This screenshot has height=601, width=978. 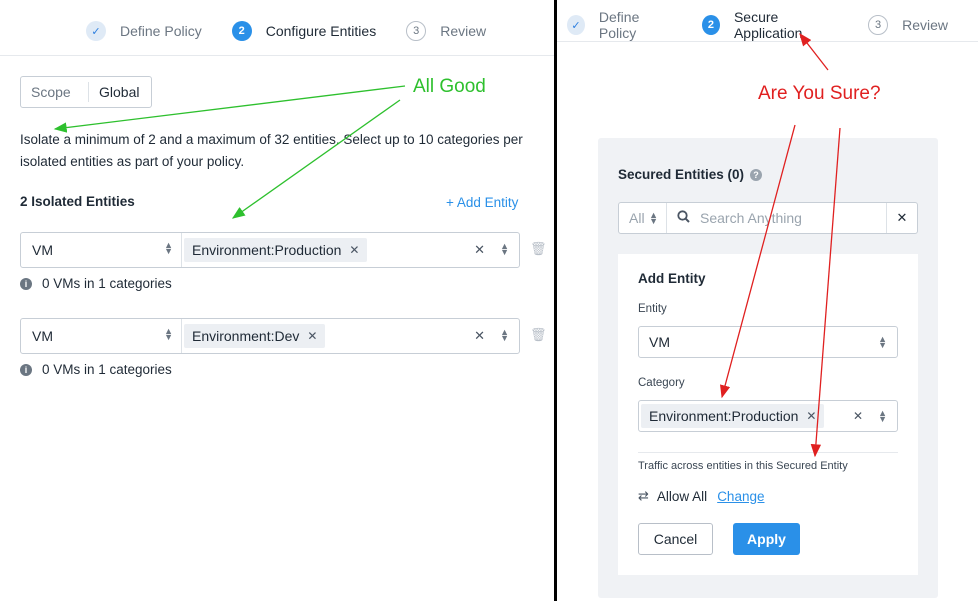 I want to click on annotation-all-good: All Good, so click(x=449, y=86).